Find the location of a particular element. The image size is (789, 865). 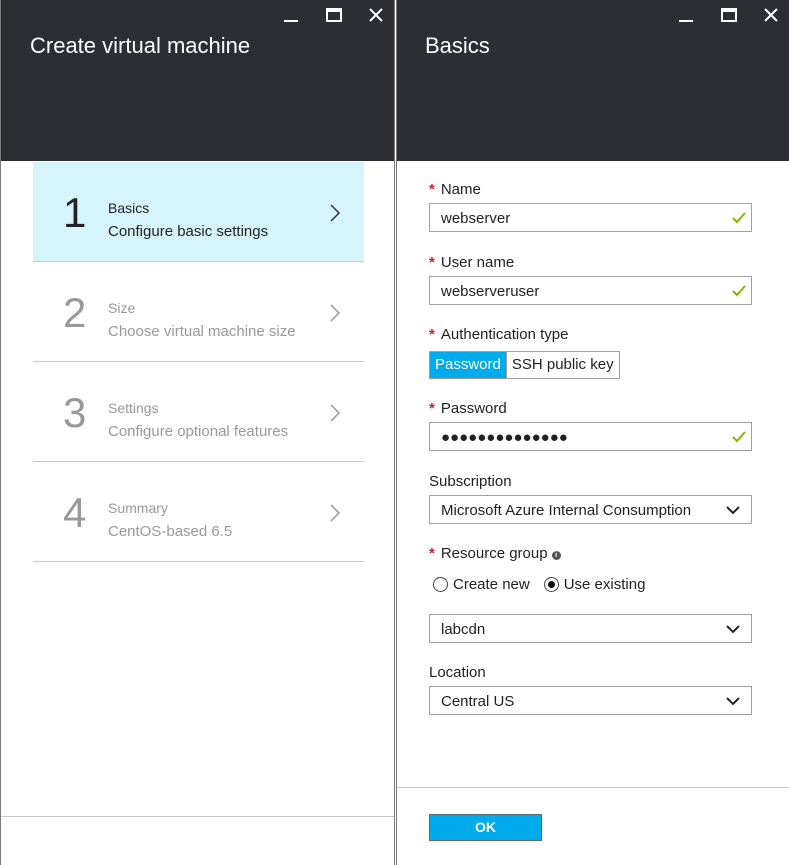

location-select: Central US is located at coordinates (590, 700).